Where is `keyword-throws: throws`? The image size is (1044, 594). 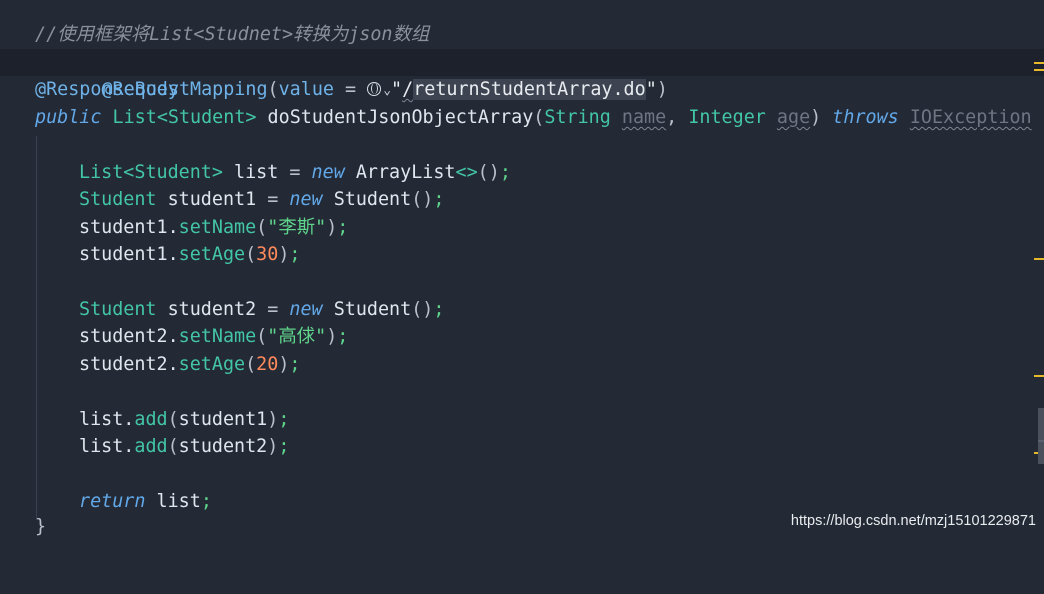
keyword-throws: throws is located at coordinates (865, 117).